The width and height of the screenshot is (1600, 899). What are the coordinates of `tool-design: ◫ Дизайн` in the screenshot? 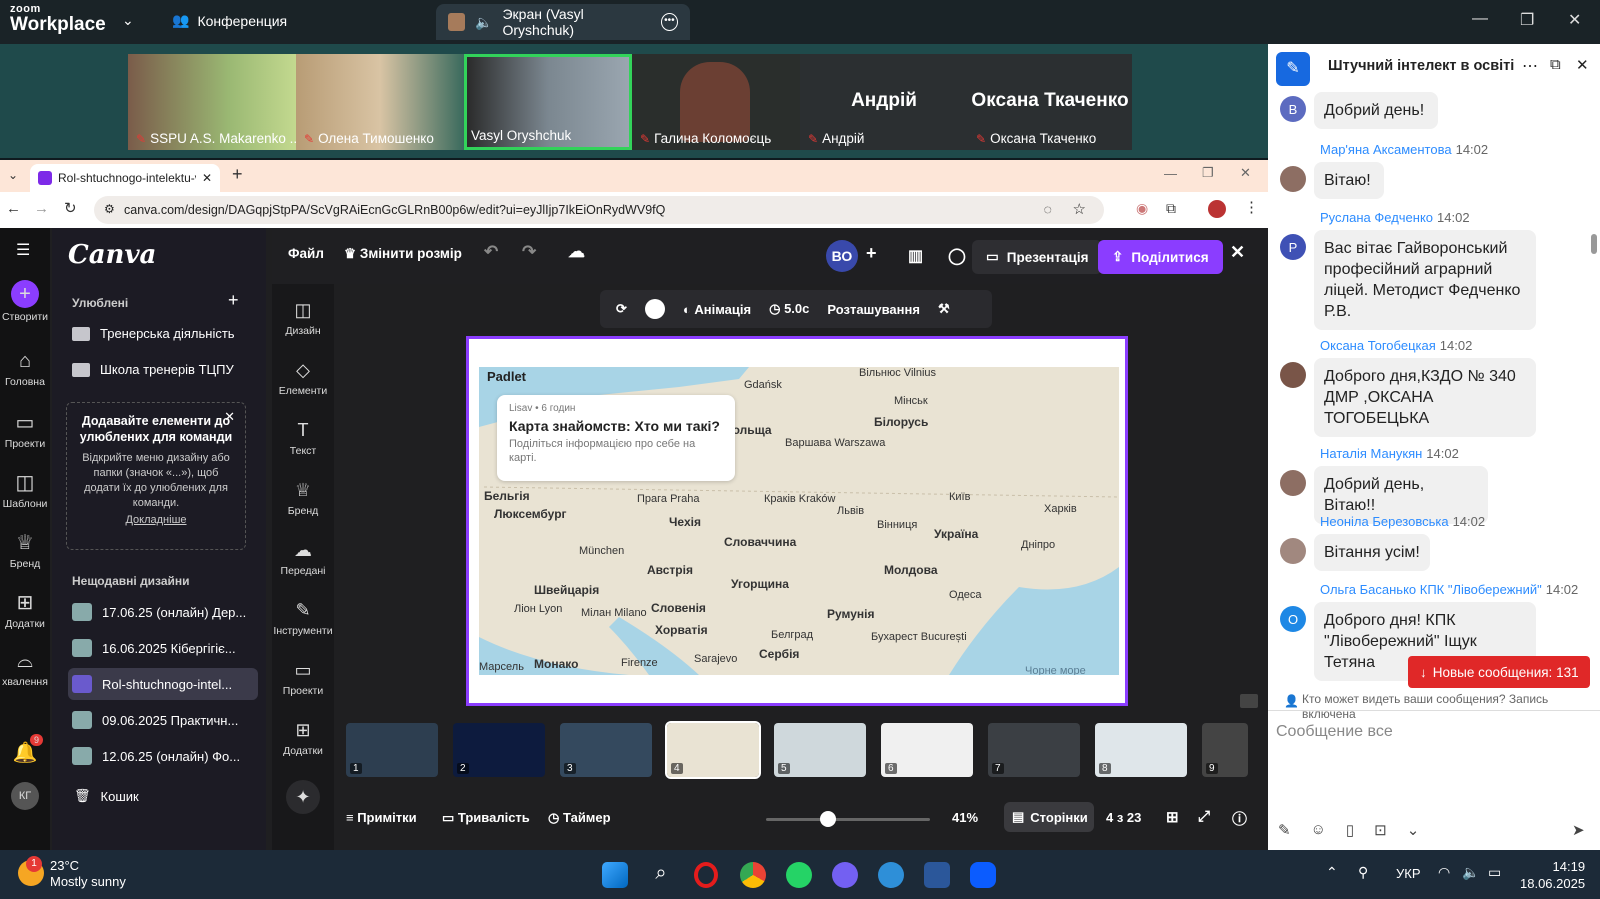 It's located at (303, 318).